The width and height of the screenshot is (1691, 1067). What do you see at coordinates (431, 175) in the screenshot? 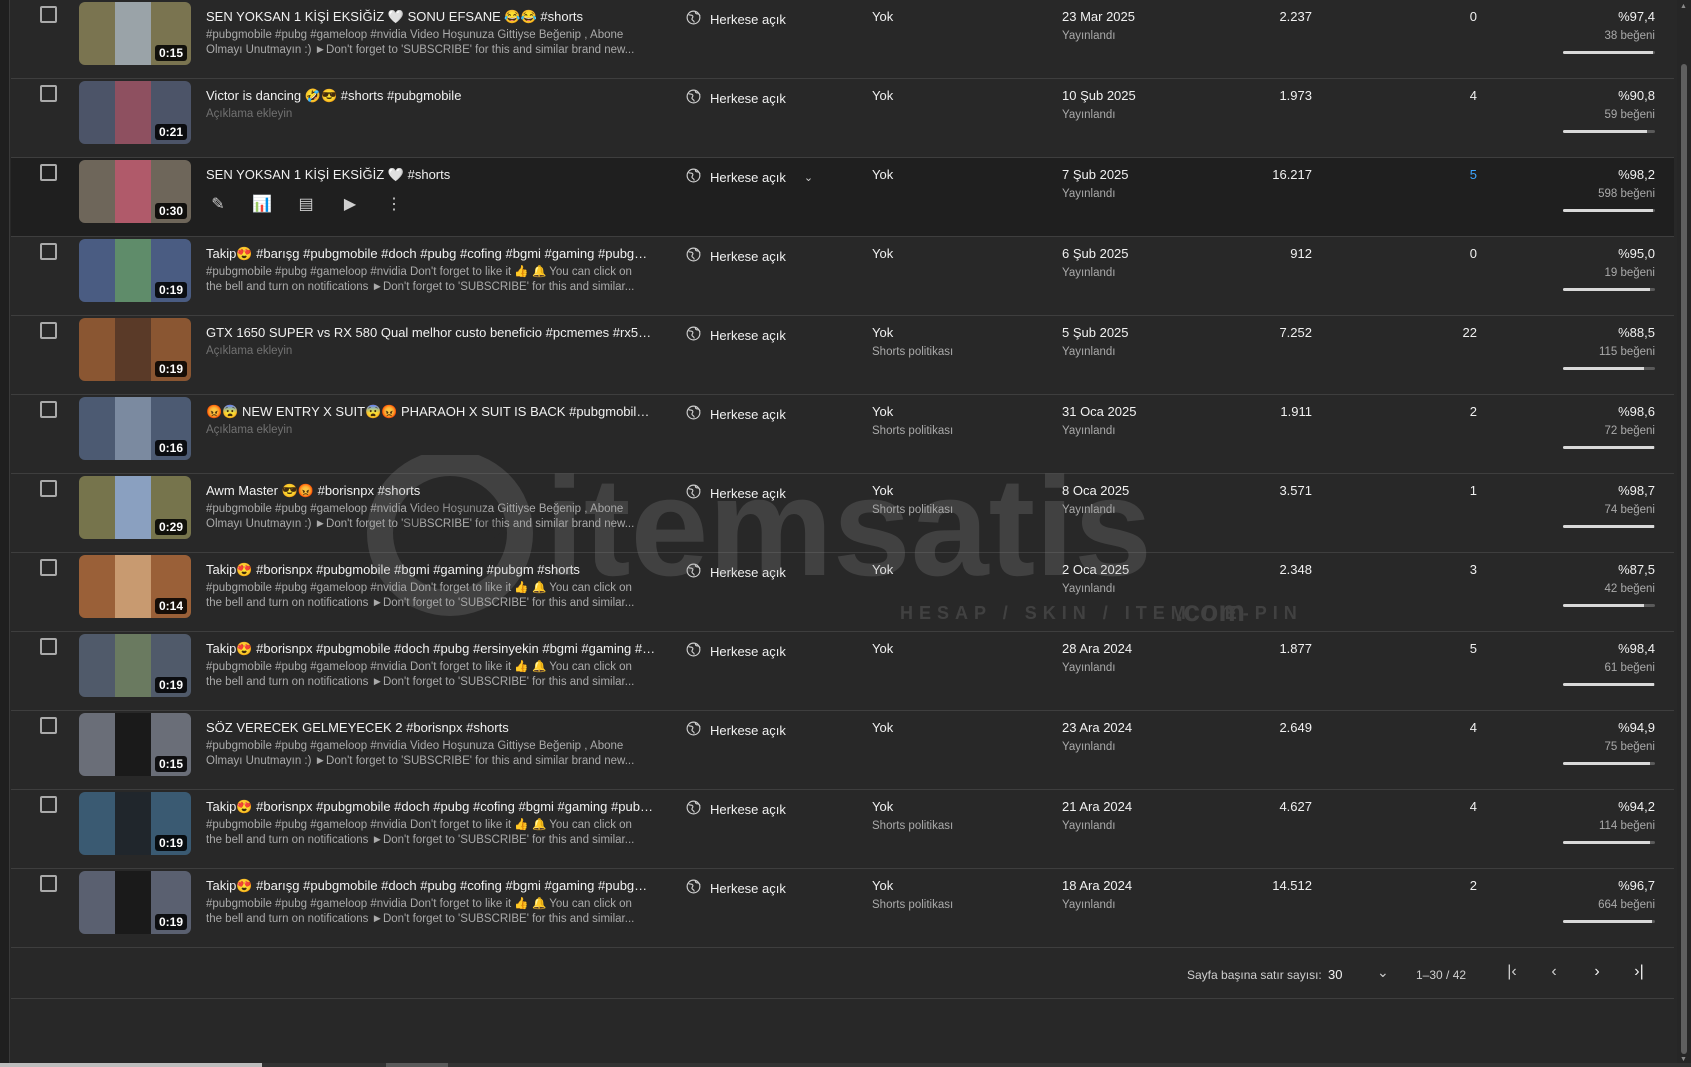
I see `video-title: SEN YOKSAN 1 KİŞİ EKSİĞİZ 🤍 #shorts` at bounding box center [431, 175].